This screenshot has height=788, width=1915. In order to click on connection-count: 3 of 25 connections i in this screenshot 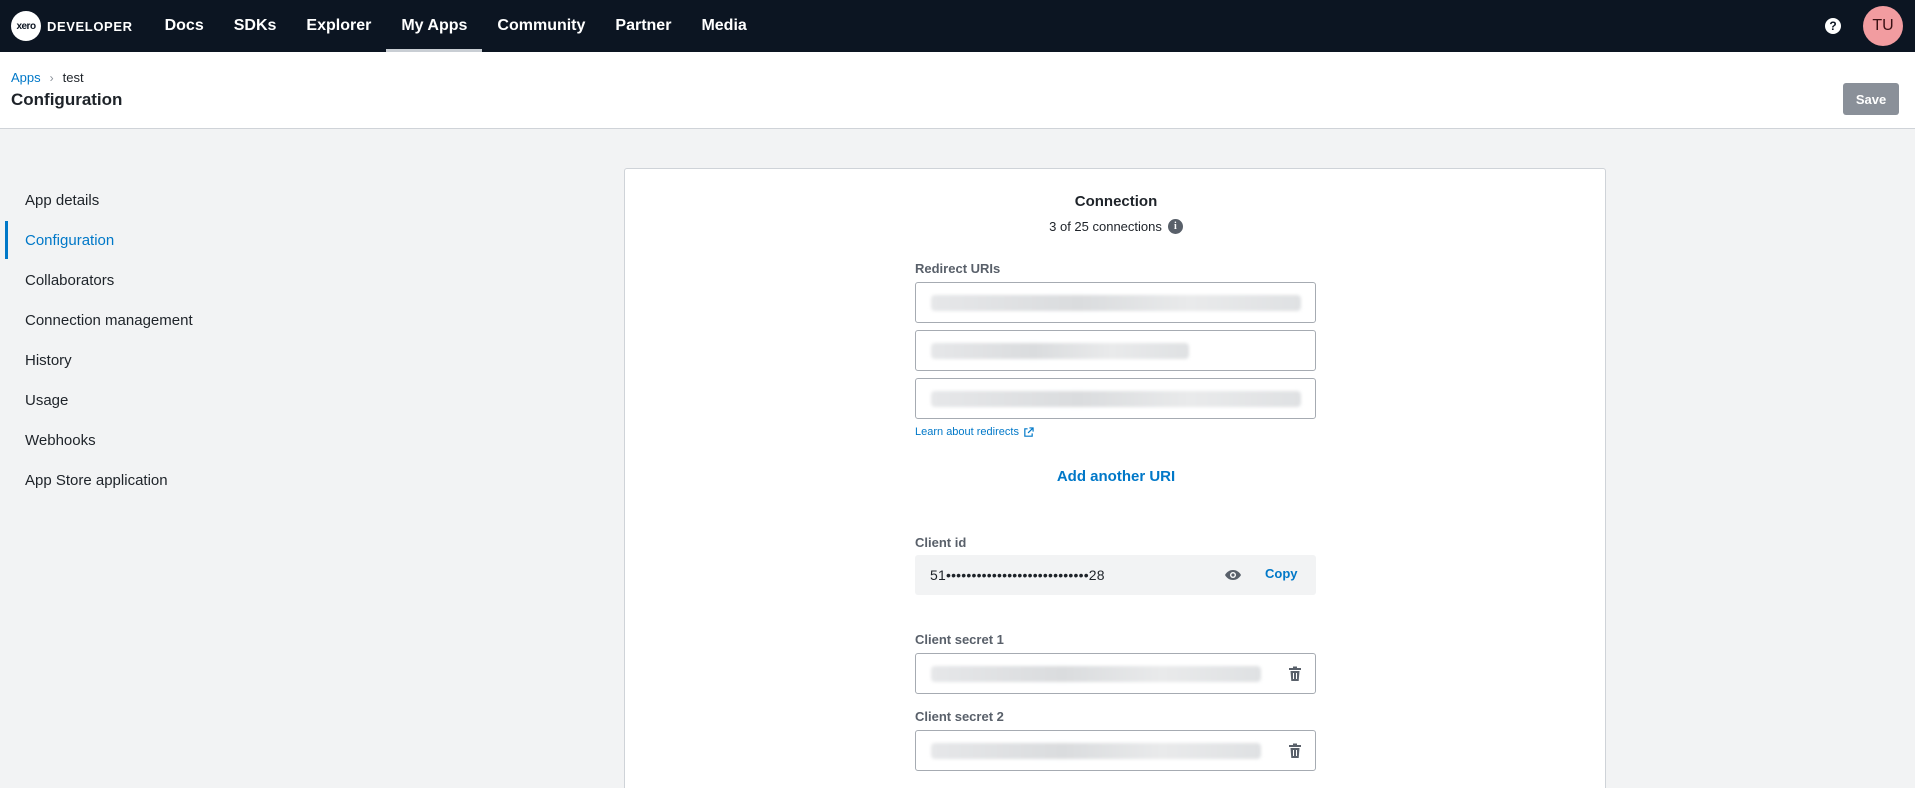, I will do `click(1116, 226)`.